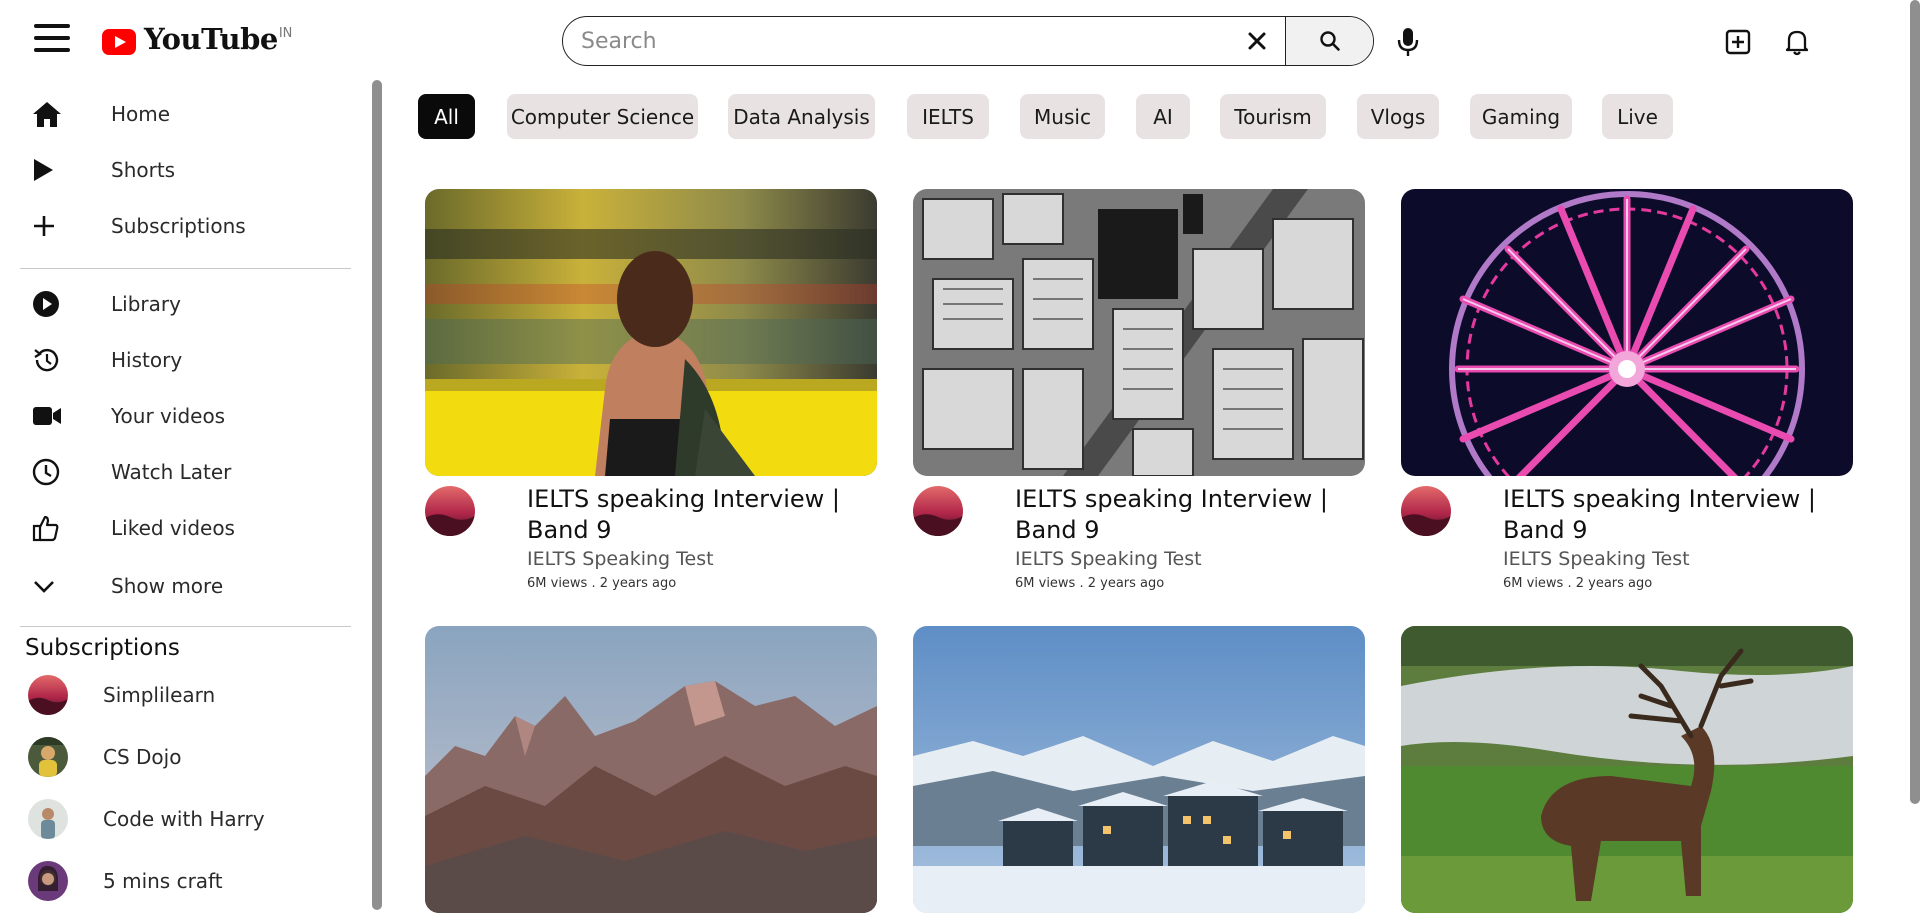 The width and height of the screenshot is (1920, 922). What do you see at coordinates (159, 695) in the screenshot?
I see `subscription-name: Simplilearn` at bounding box center [159, 695].